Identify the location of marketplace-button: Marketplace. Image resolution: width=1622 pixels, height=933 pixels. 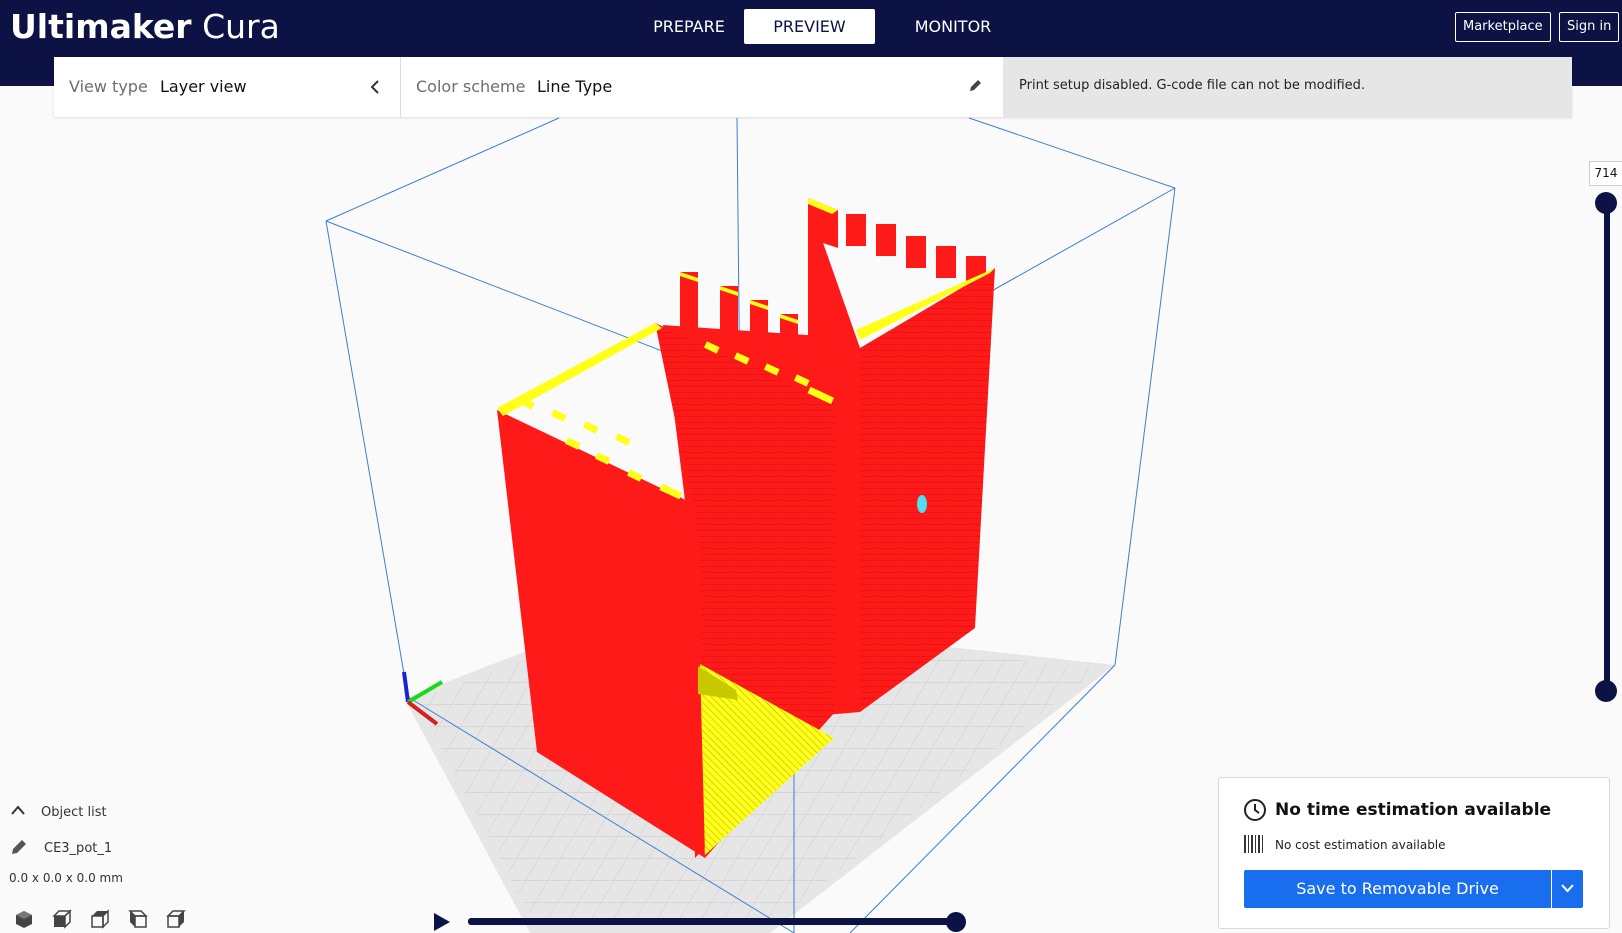
(1503, 27).